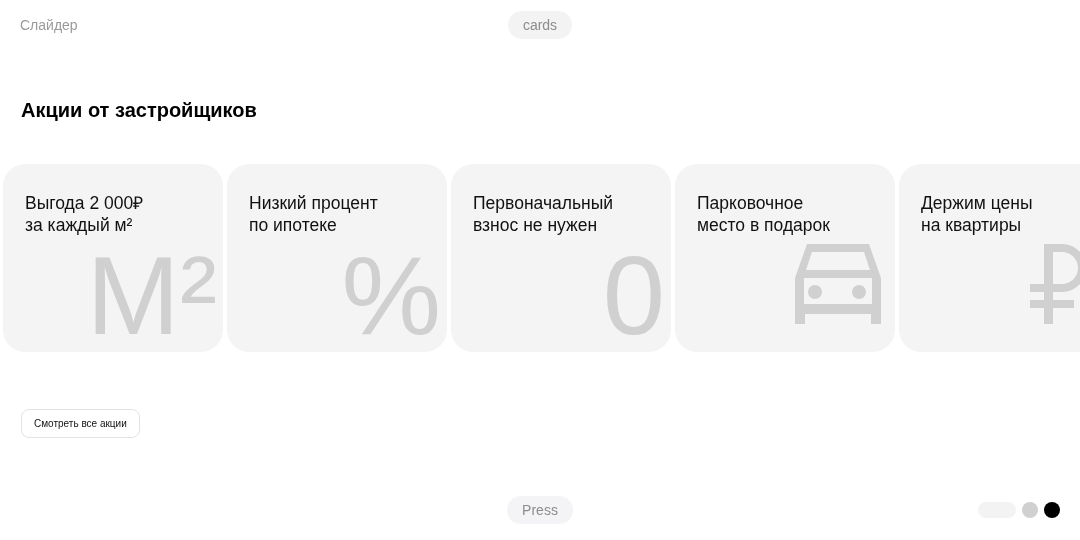 The height and width of the screenshot is (540, 1080). I want to click on card-title: Парковочное место в подарок, so click(764, 214).